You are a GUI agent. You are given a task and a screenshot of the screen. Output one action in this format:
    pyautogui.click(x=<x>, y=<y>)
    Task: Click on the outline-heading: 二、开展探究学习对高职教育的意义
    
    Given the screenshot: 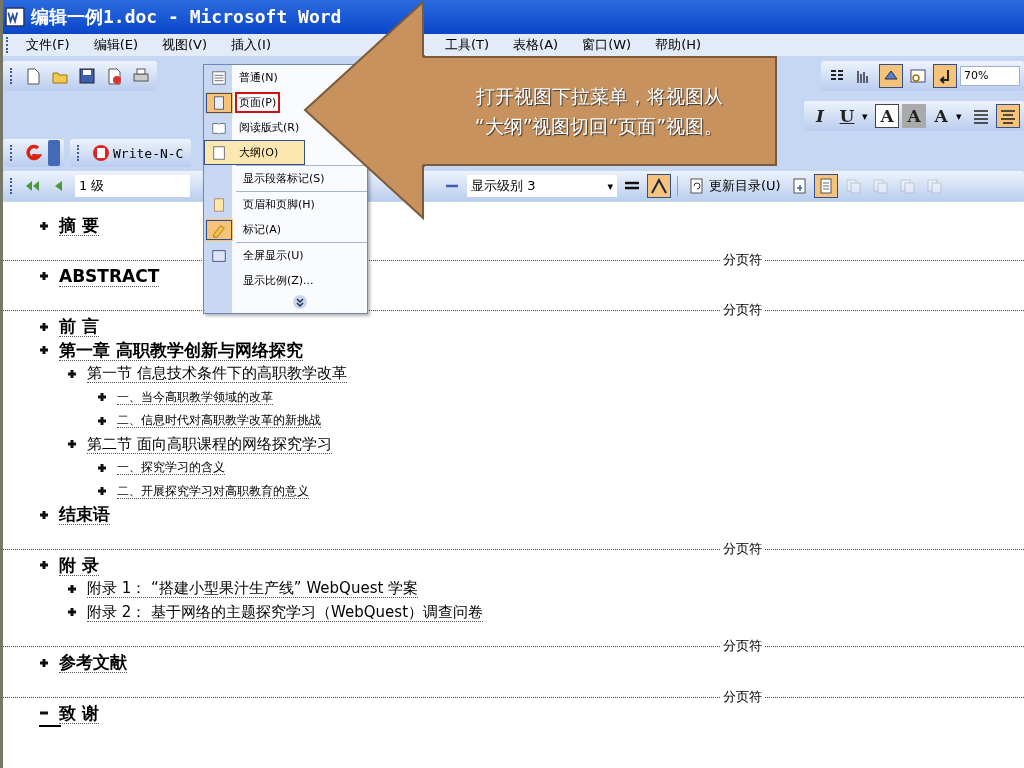 What is the action you would take?
    pyautogui.click(x=213, y=491)
    